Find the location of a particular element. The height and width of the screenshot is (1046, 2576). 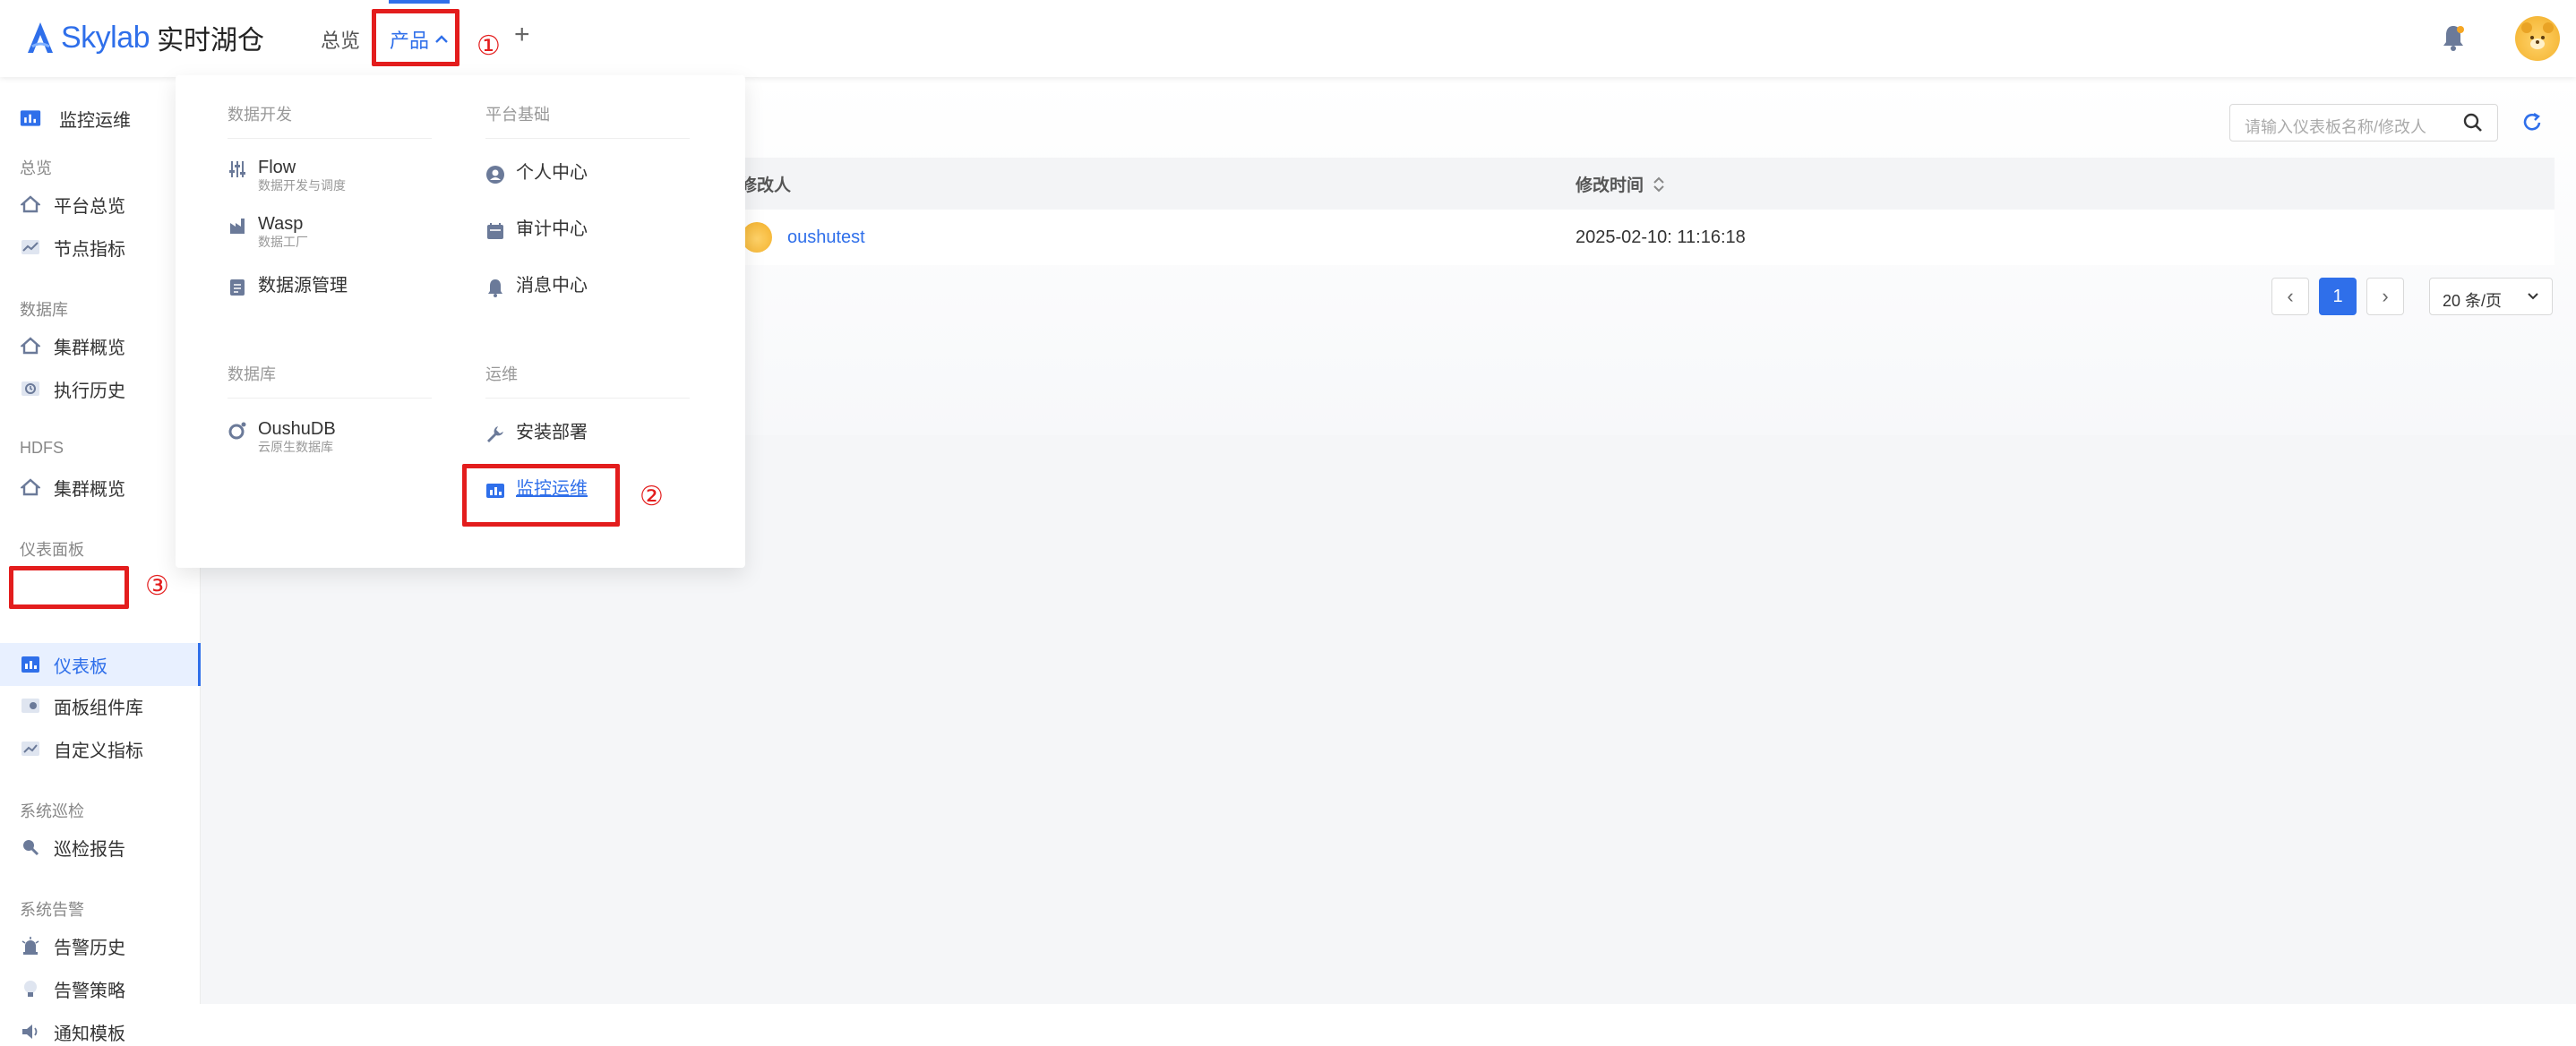

nav-overview: 总览 is located at coordinates (340, 40).